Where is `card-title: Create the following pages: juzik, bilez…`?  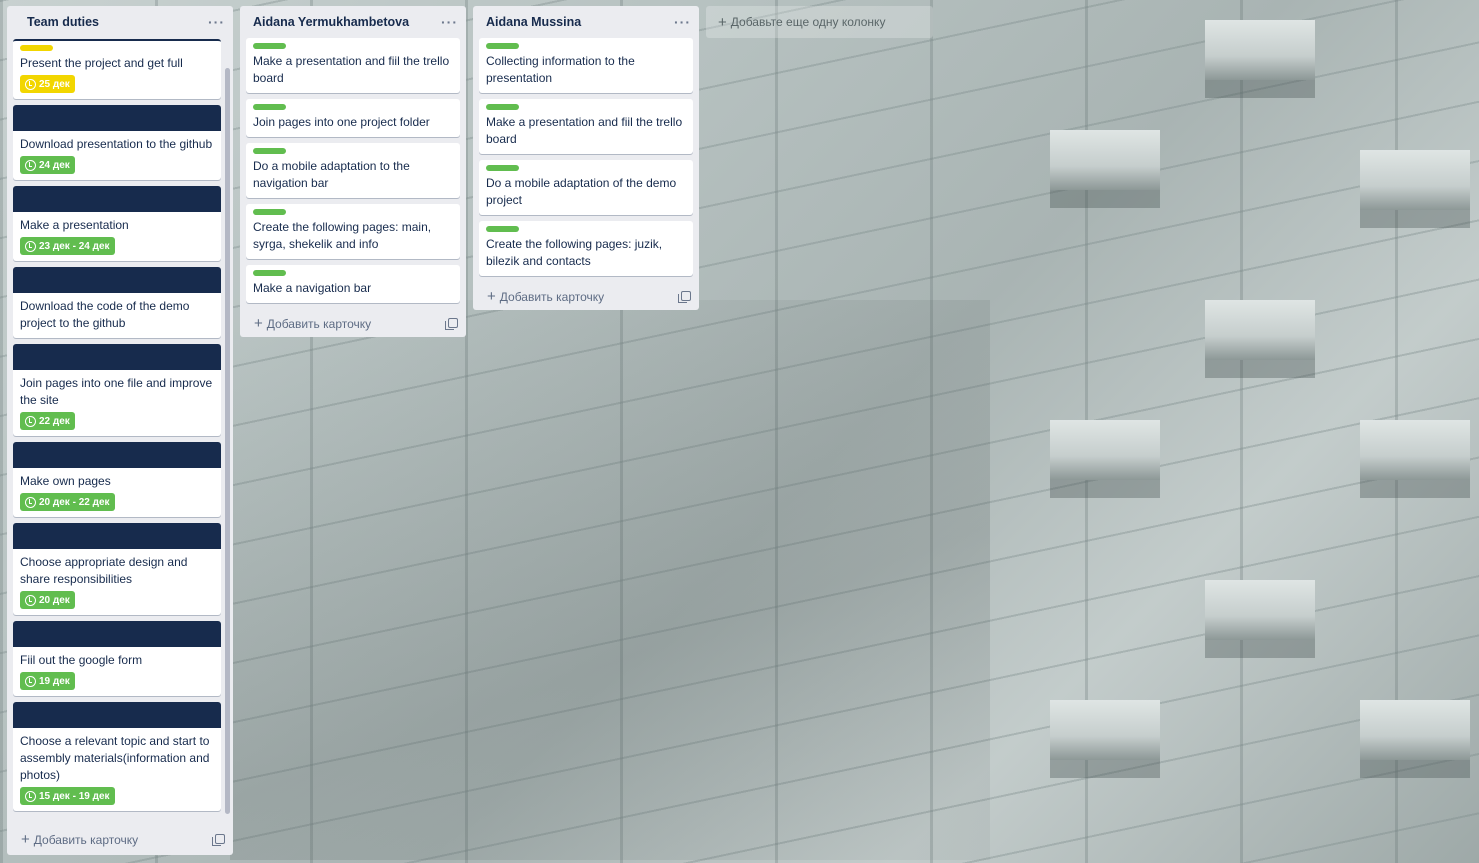
card-title: Create the following pages: juzik, bilez… is located at coordinates (574, 252).